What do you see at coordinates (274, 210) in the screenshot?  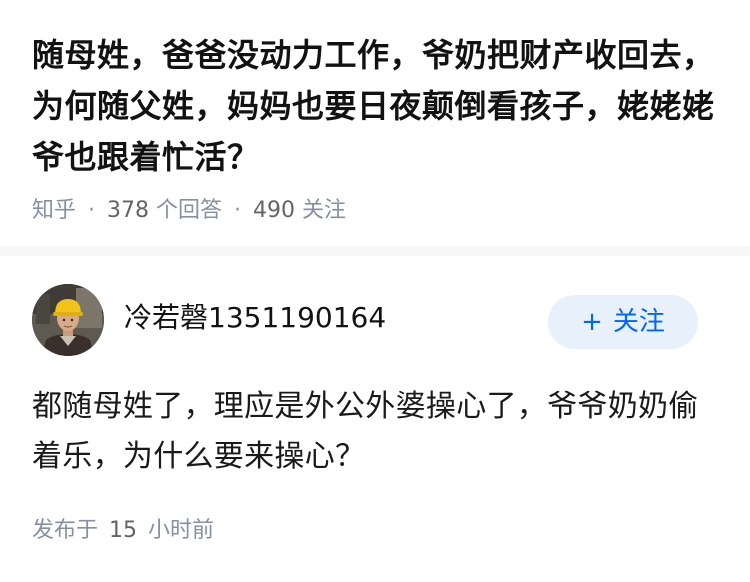 I see `follower-count: 490` at bounding box center [274, 210].